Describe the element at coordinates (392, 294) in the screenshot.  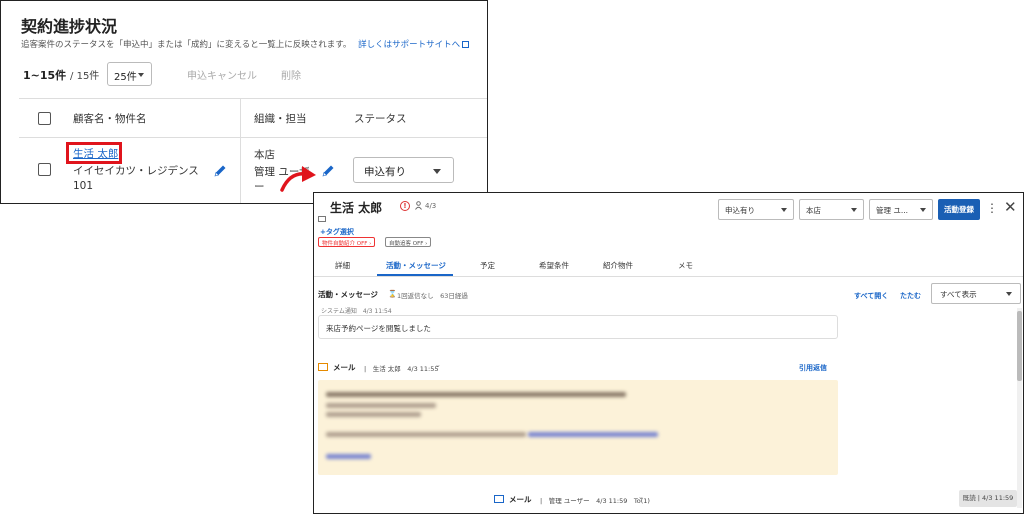
I see `hourglass-icon: ⌛` at that location.